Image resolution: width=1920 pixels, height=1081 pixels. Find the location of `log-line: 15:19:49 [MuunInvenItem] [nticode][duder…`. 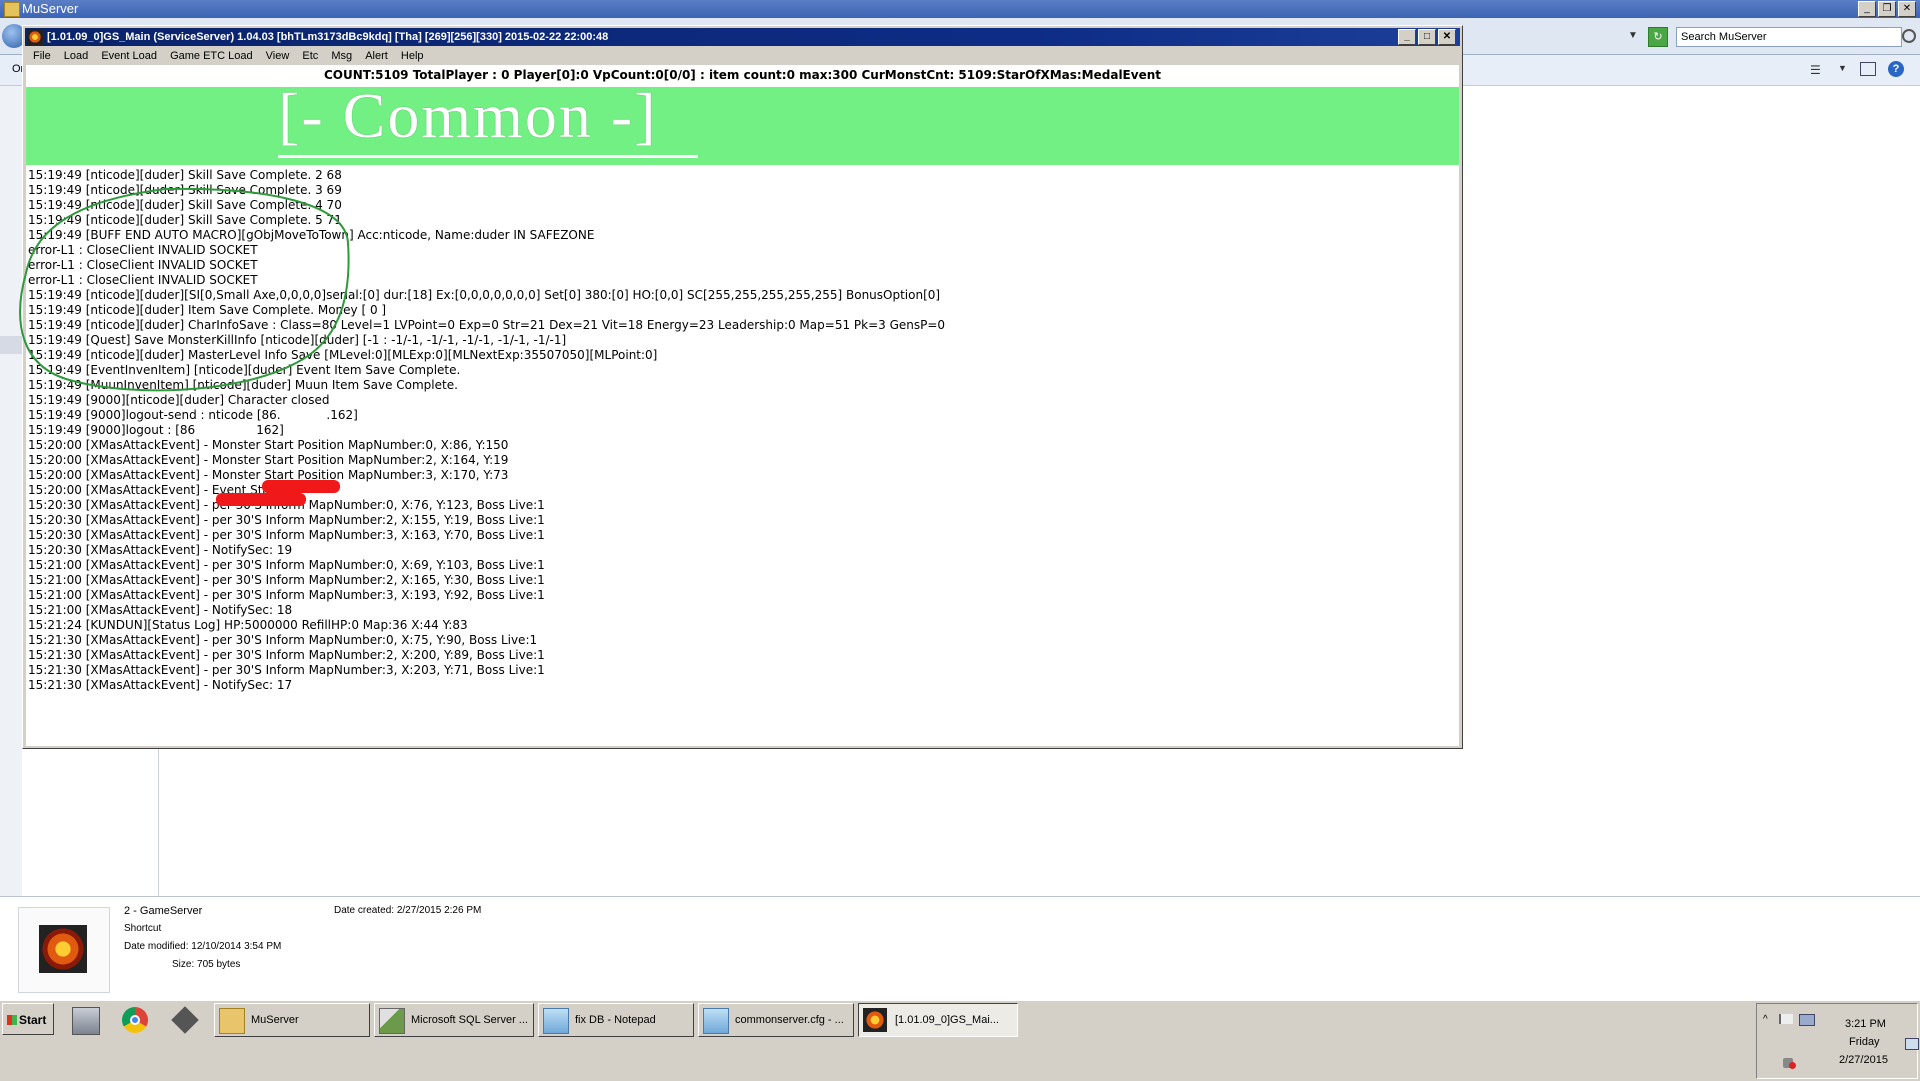

log-line: 15:19:49 [MuunInvenItem] [nticode][duder… is located at coordinates (243, 385).